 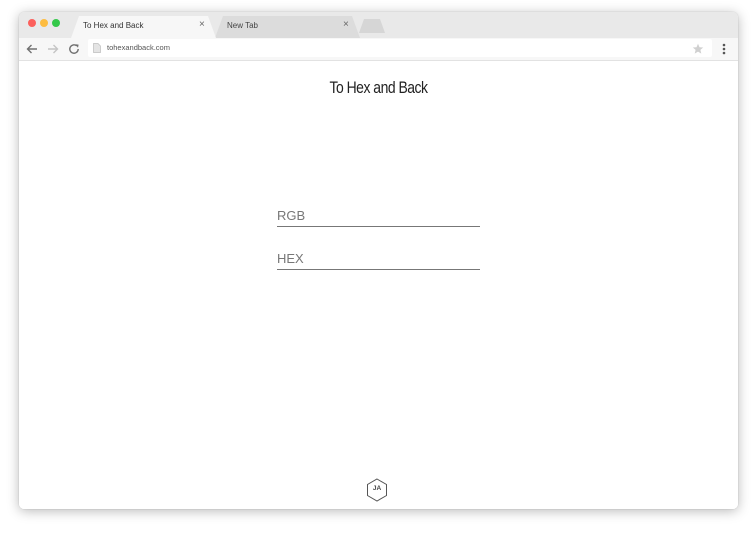 What do you see at coordinates (113, 25) in the screenshot?
I see `tab-title: To Hex and Back` at bounding box center [113, 25].